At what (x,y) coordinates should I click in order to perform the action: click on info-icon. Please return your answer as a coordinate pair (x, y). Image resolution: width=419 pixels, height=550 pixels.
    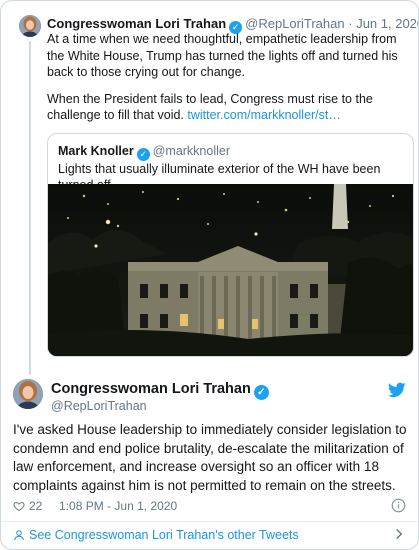
    Looking at the image, I should click on (398, 505).